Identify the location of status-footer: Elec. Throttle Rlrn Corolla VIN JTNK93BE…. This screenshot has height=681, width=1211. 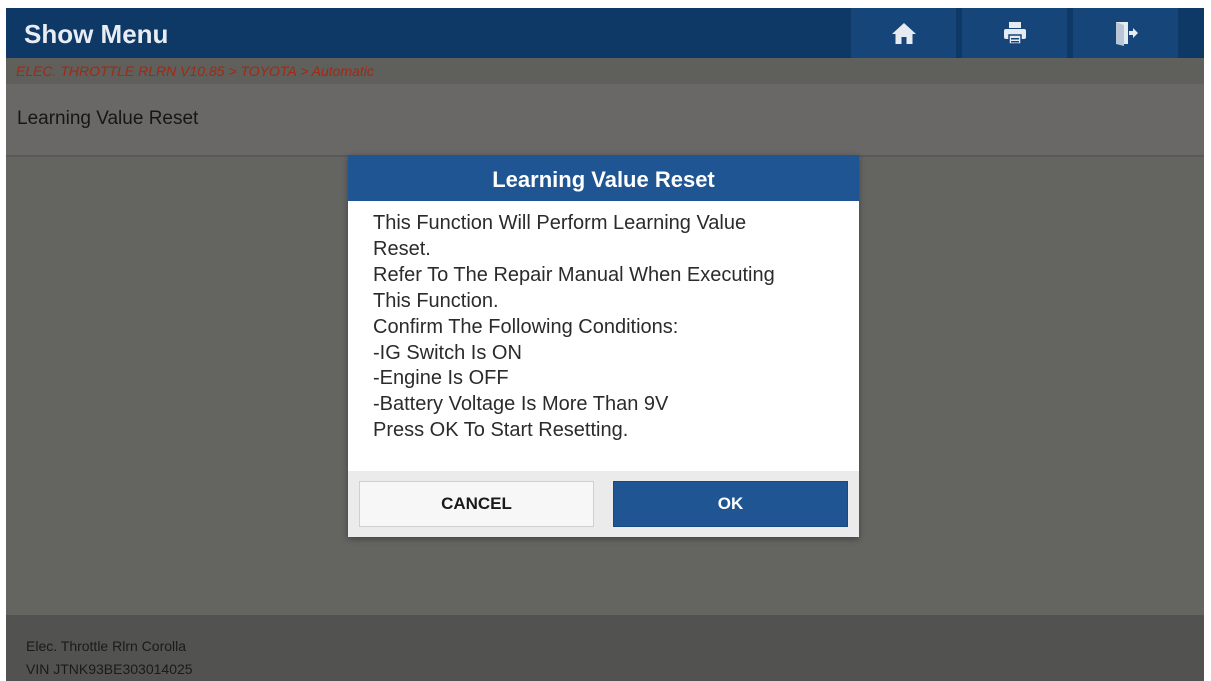
(605, 648).